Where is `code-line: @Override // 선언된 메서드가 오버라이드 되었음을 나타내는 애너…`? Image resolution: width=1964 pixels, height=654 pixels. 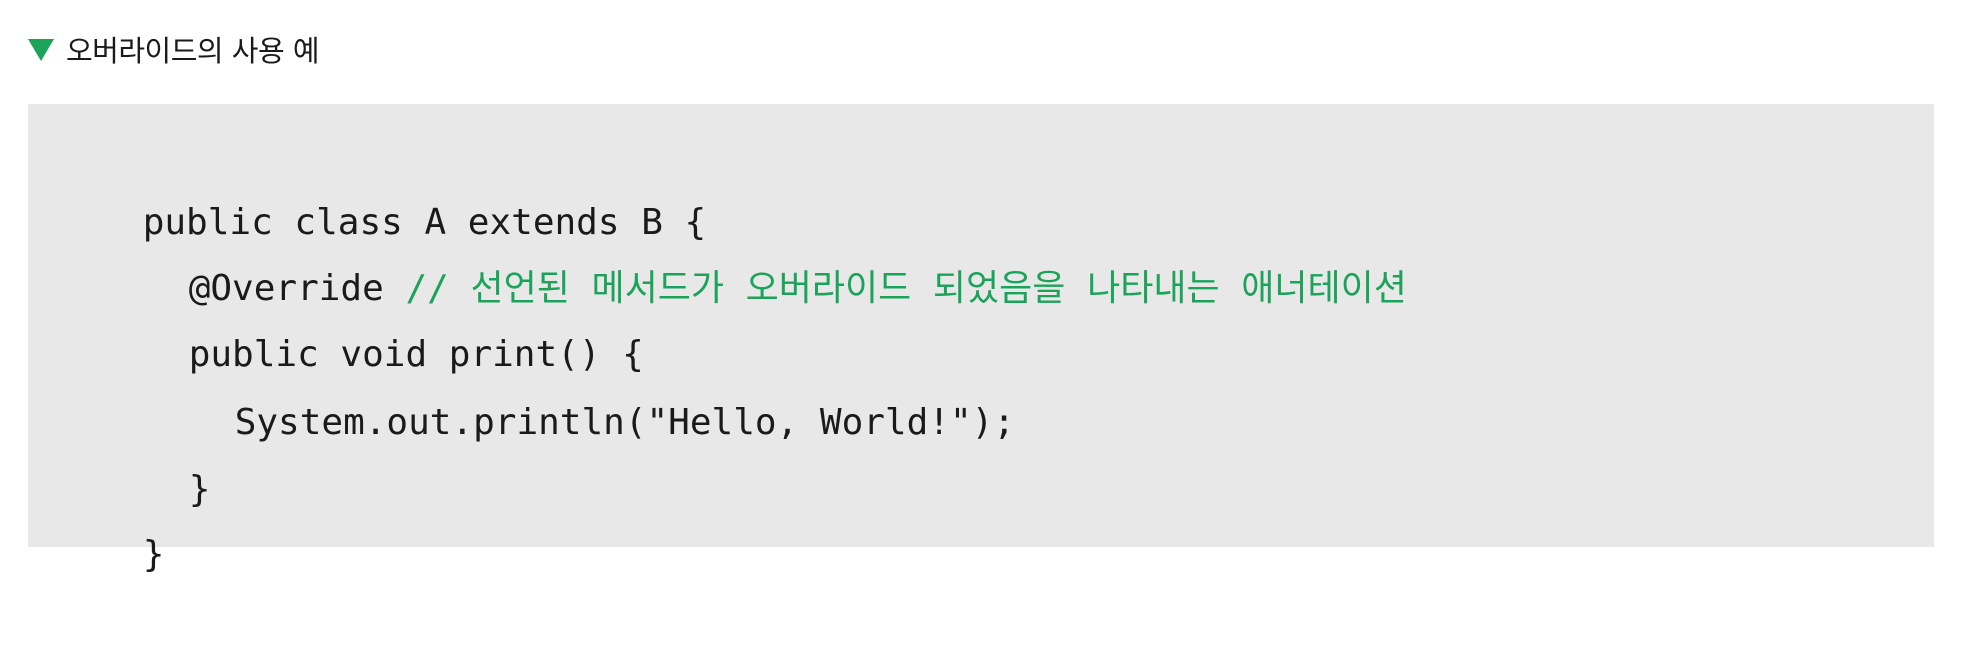 code-line: @Override // 선언된 메서드가 오버라이드 되었음을 나타내는 애너… is located at coordinates (754, 249).